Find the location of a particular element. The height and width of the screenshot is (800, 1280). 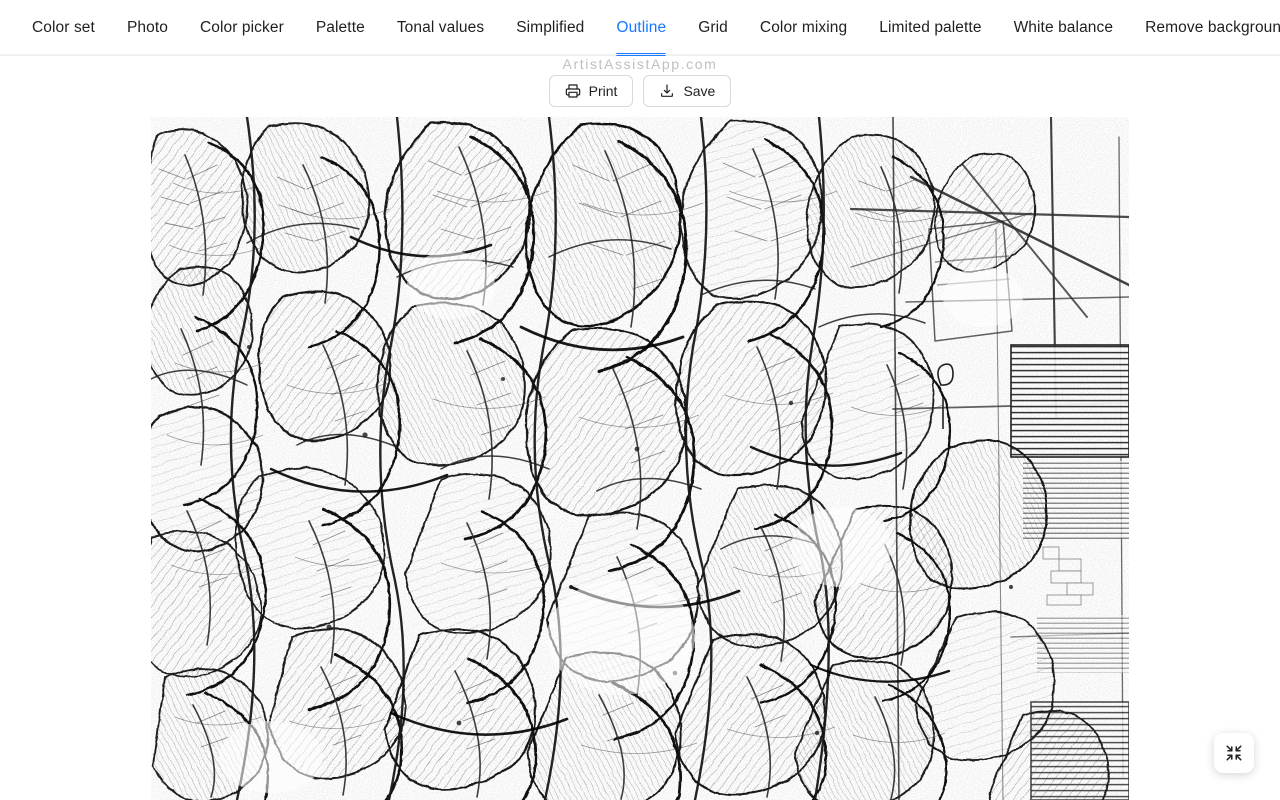

tab-photo: Photo is located at coordinates (147, 28).